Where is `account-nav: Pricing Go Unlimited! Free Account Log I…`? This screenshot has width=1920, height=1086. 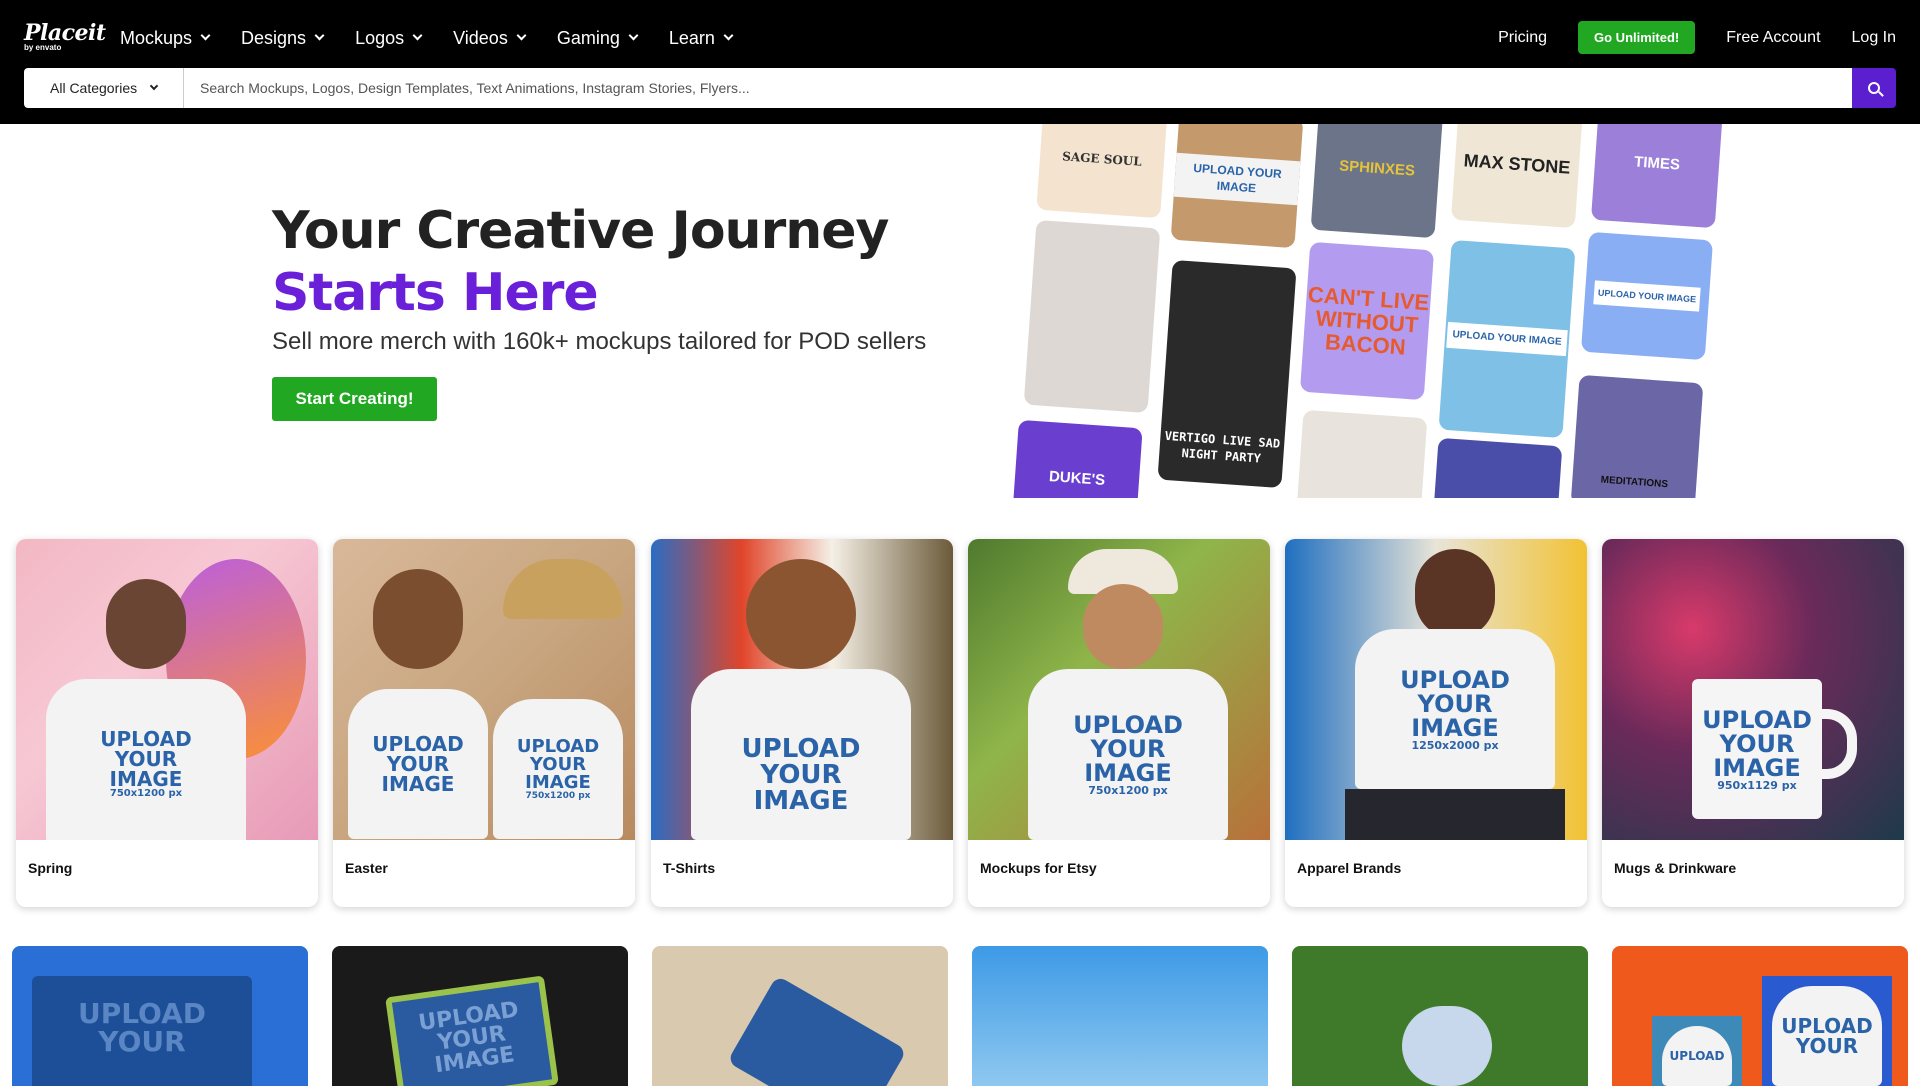
account-nav: Pricing Go Unlimited! Free Account Log I… is located at coordinates (1681, 37).